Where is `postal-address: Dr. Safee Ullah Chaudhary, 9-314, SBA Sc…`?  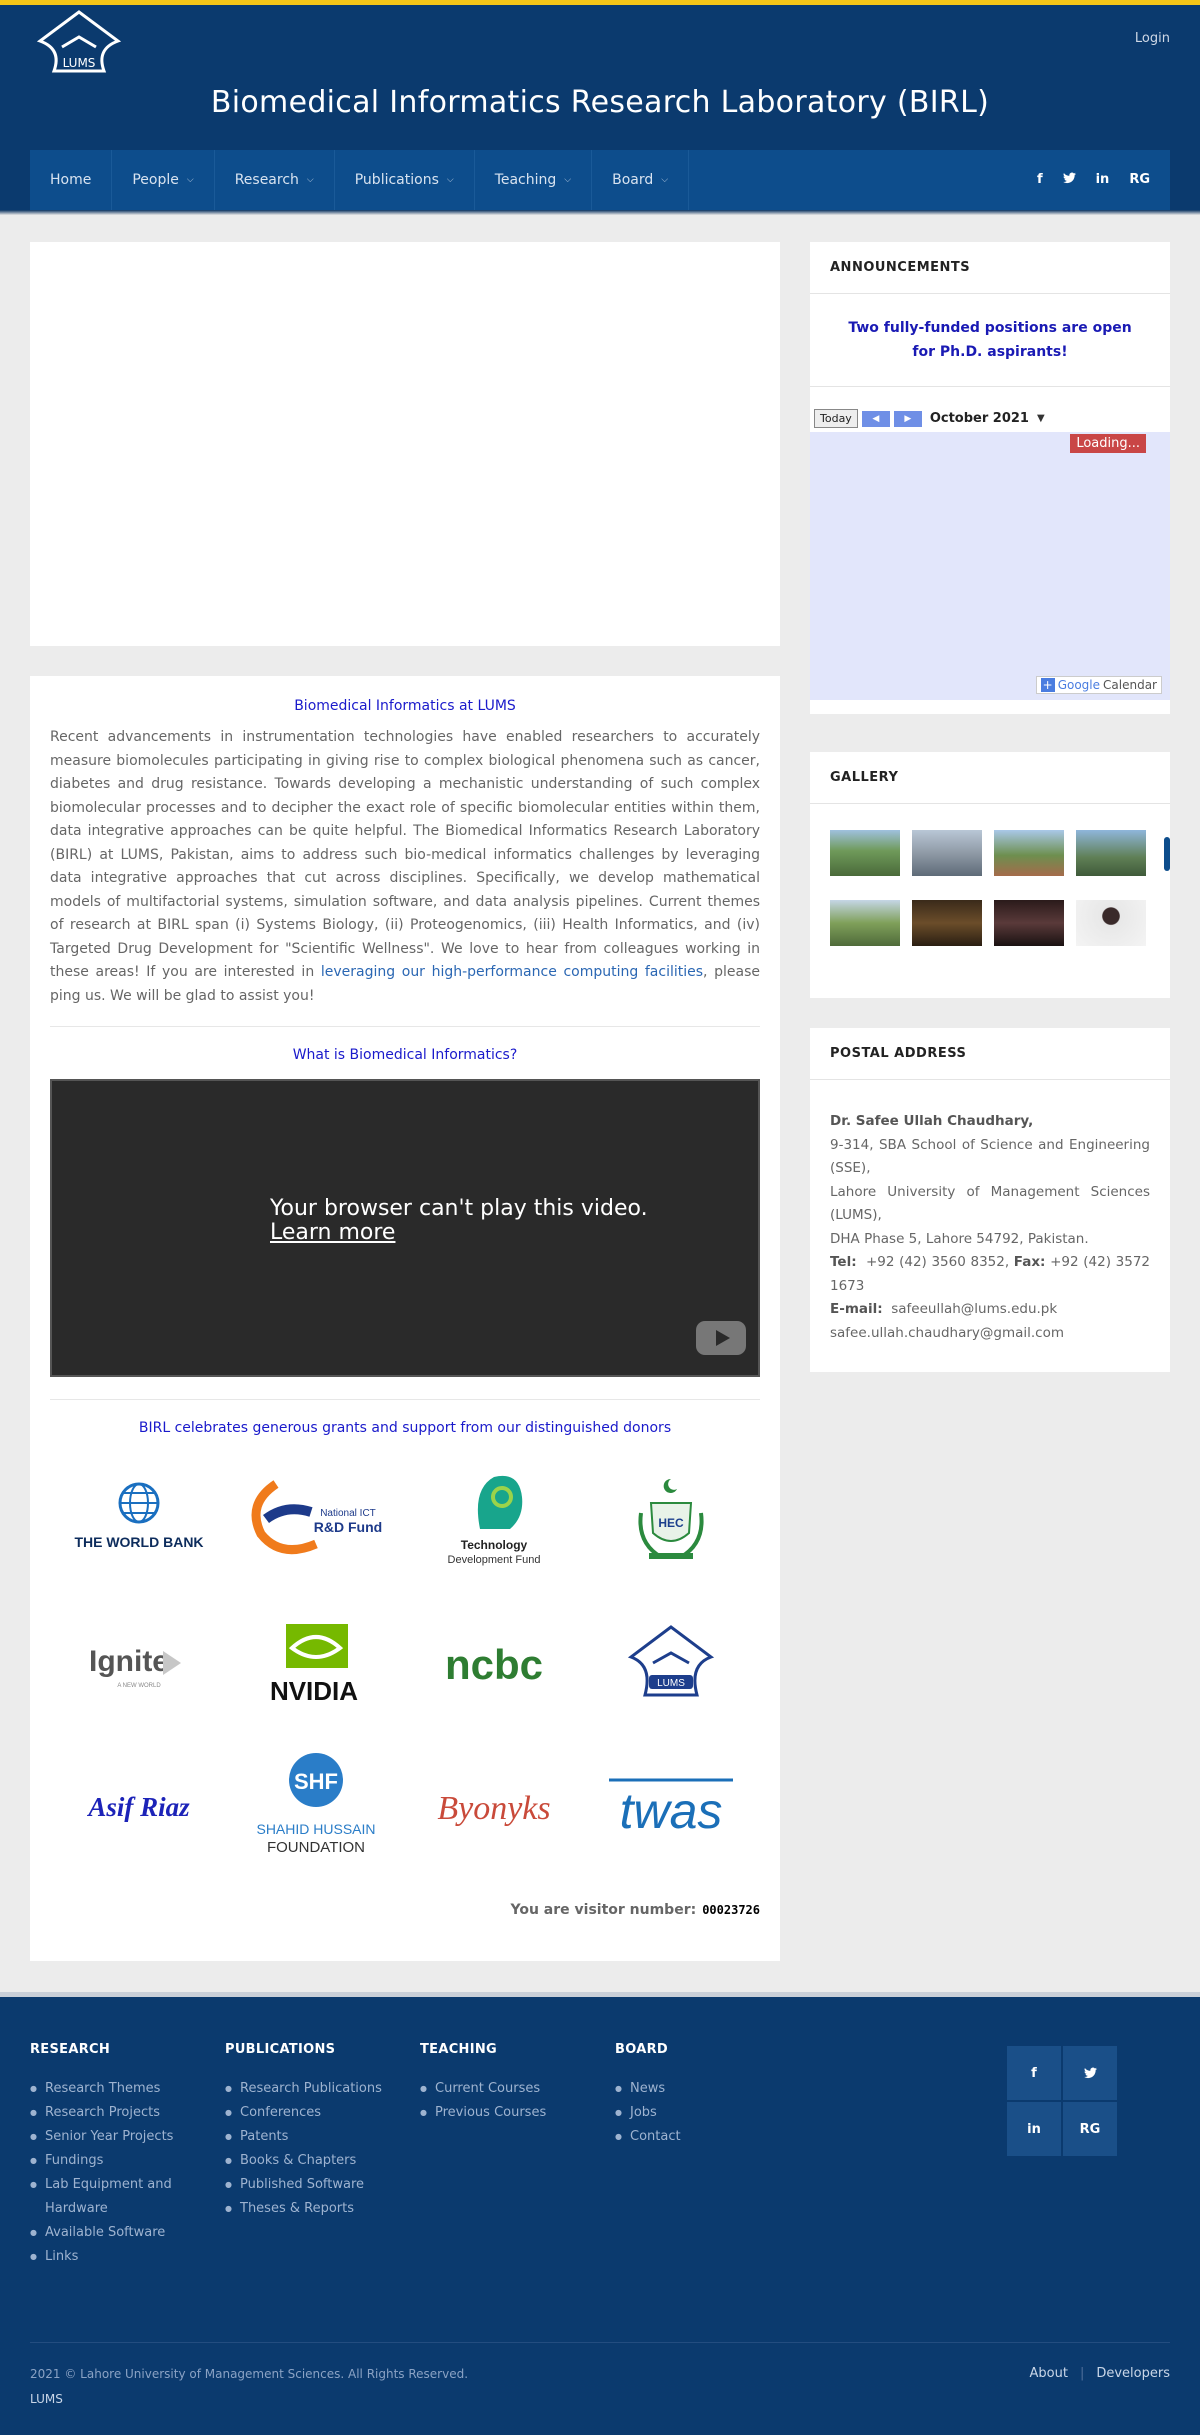 postal-address: Dr. Safee Ullah Chaudhary, 9-314, SBA Sc… is located at coordinates (990, 1227).